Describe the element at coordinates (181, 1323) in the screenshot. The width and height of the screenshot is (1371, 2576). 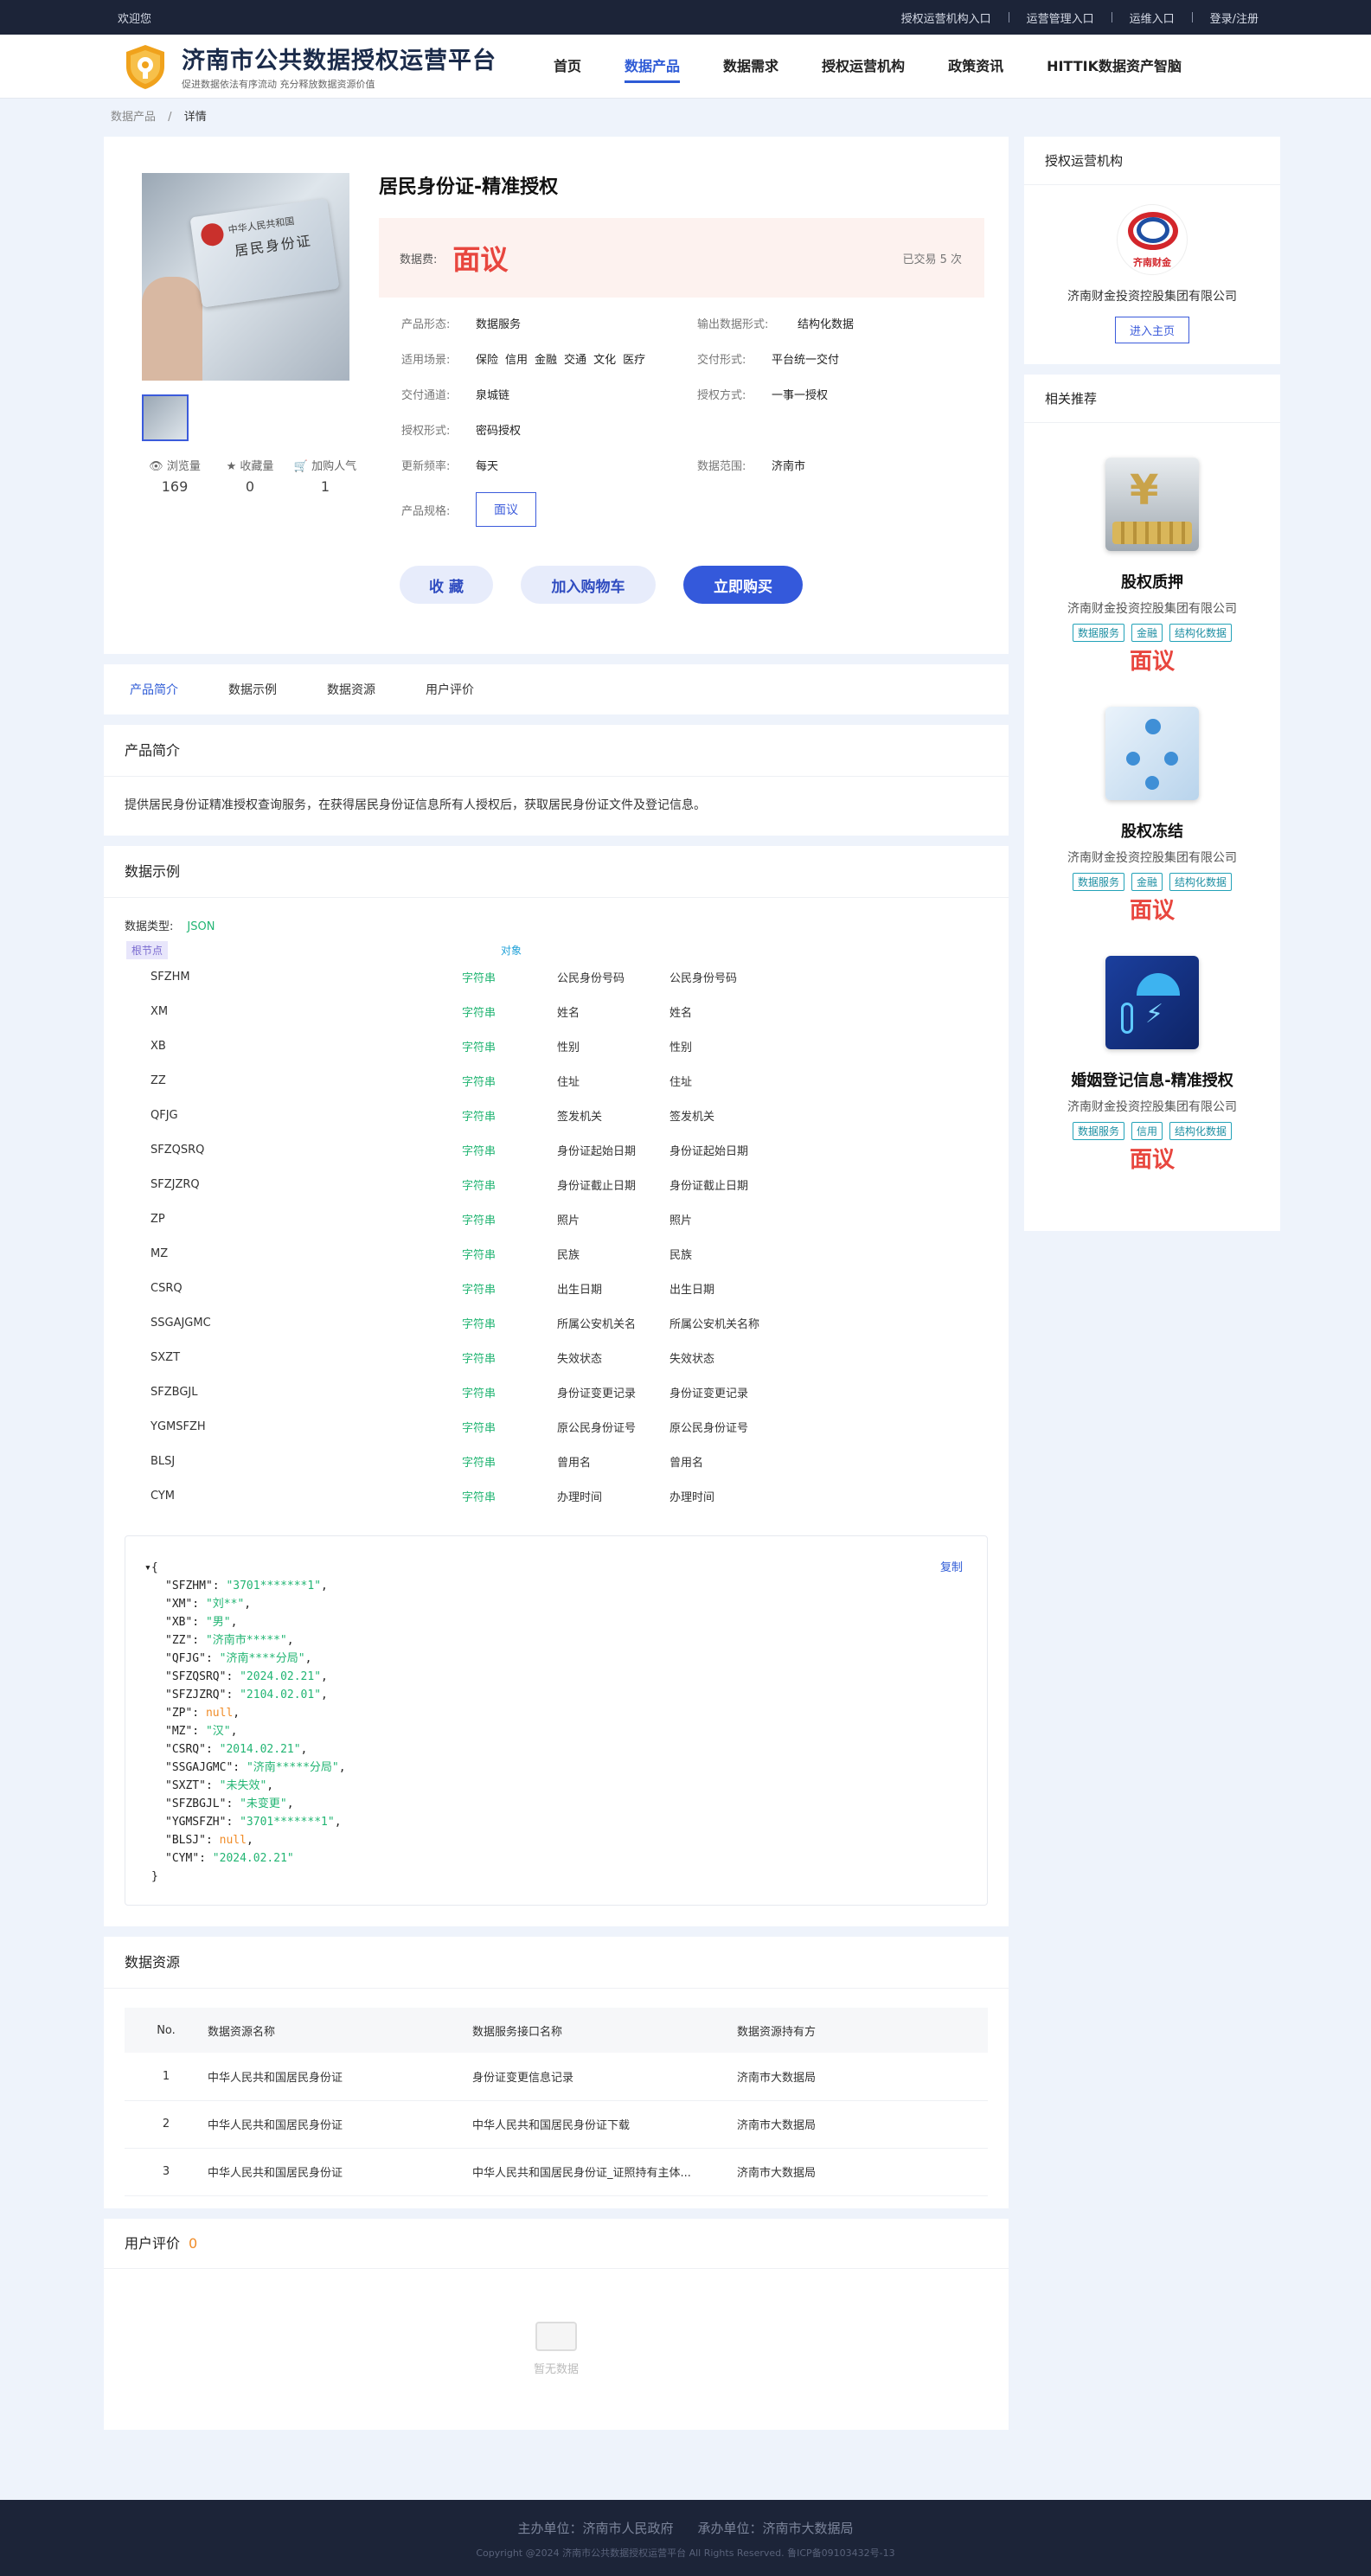
I see `field-key: SSGAJGMC` at that location.